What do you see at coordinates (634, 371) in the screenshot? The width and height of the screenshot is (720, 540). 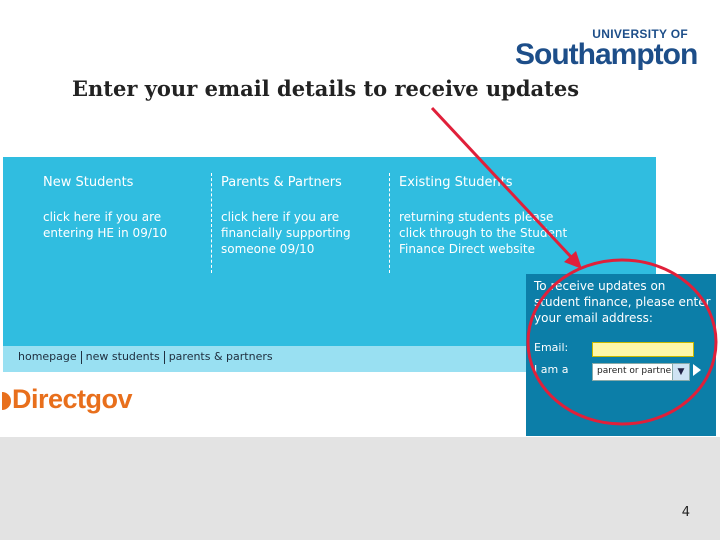 I see `role-select-value: parent or partne` at bounding box center [634, 371].